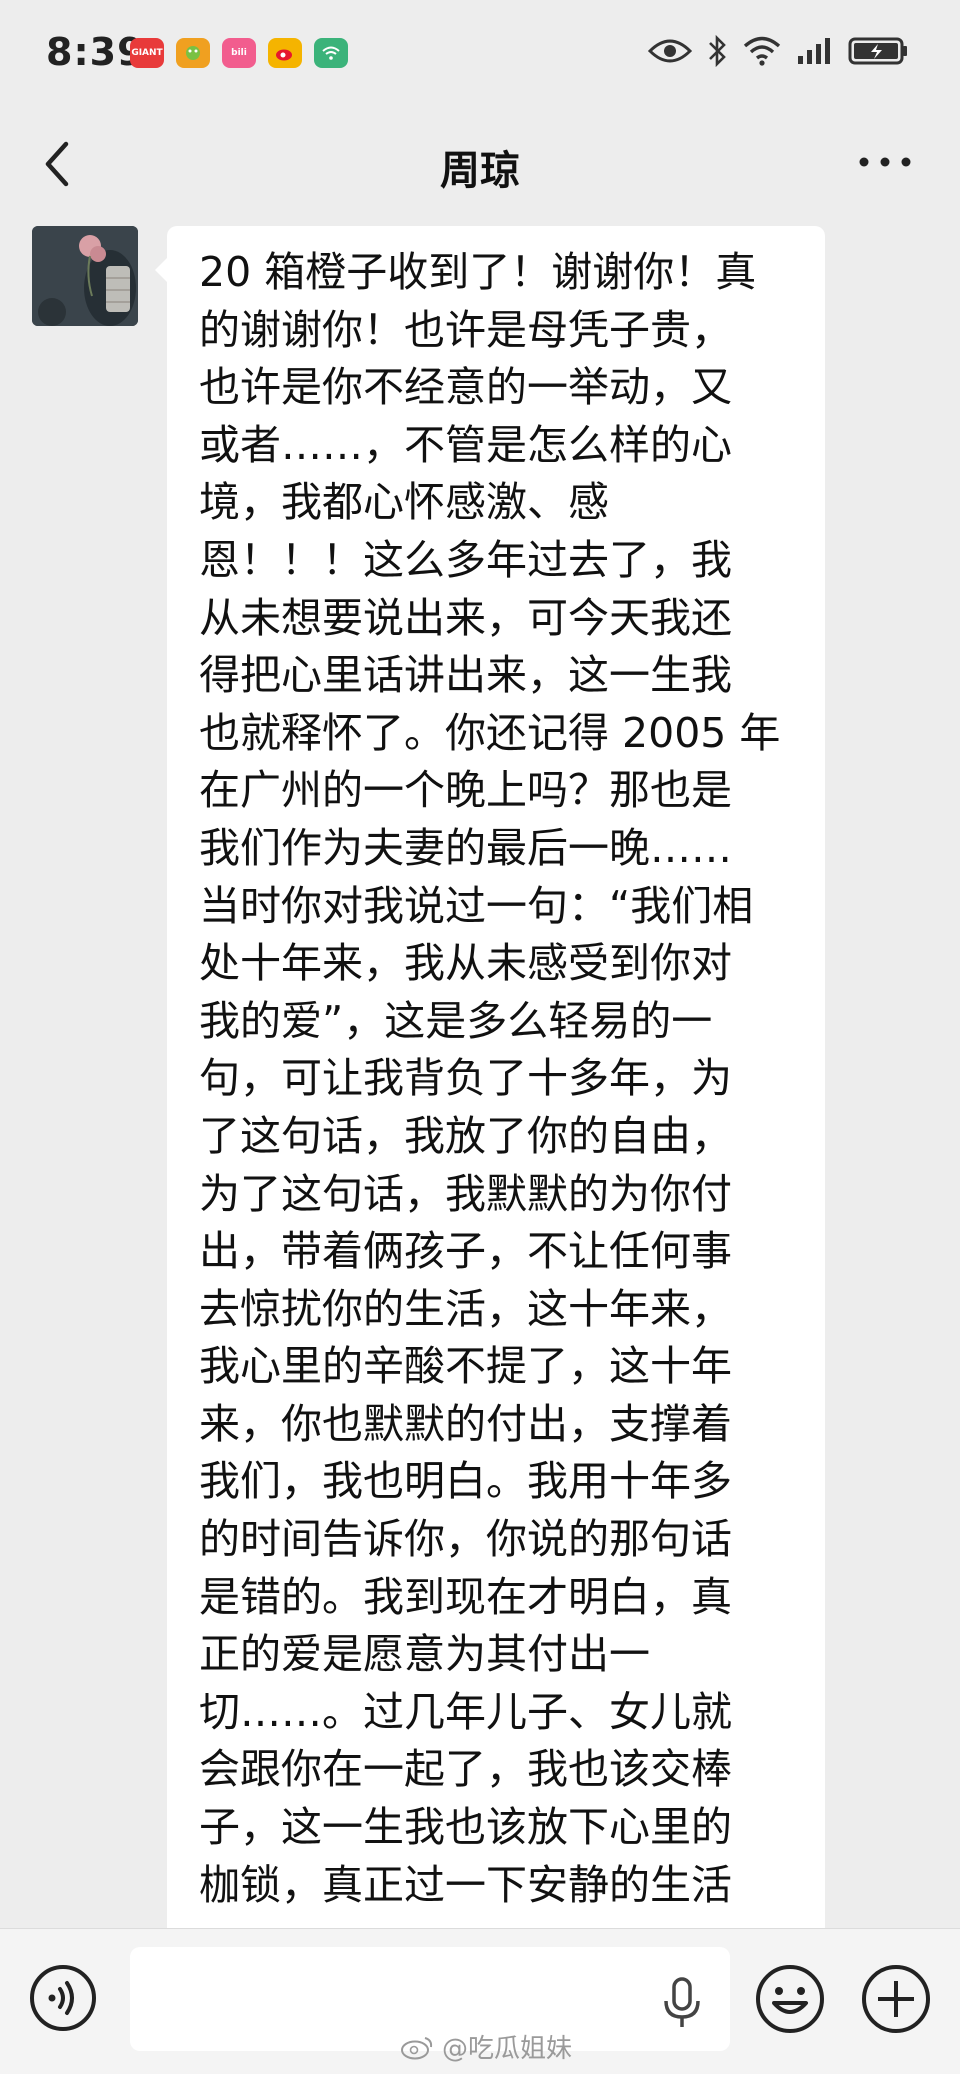  Describe the element at coordinates (490, 732) in the screenshot. I see `message-line: 也就释怀了。你还记得 2005 年` at that location.